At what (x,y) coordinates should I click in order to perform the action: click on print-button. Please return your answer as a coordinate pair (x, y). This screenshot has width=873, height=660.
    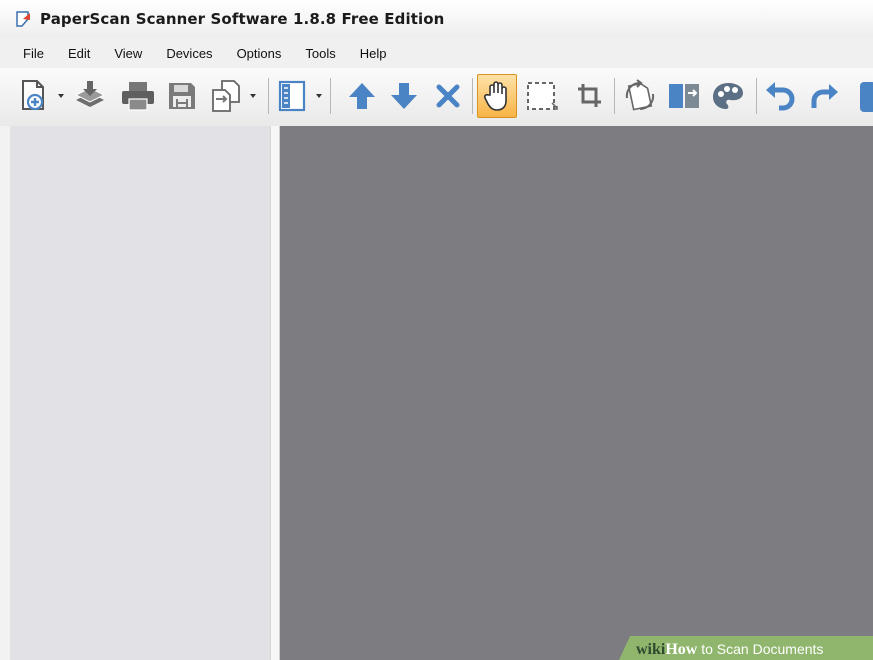
    Looking at the image, I should click on (138, 96).